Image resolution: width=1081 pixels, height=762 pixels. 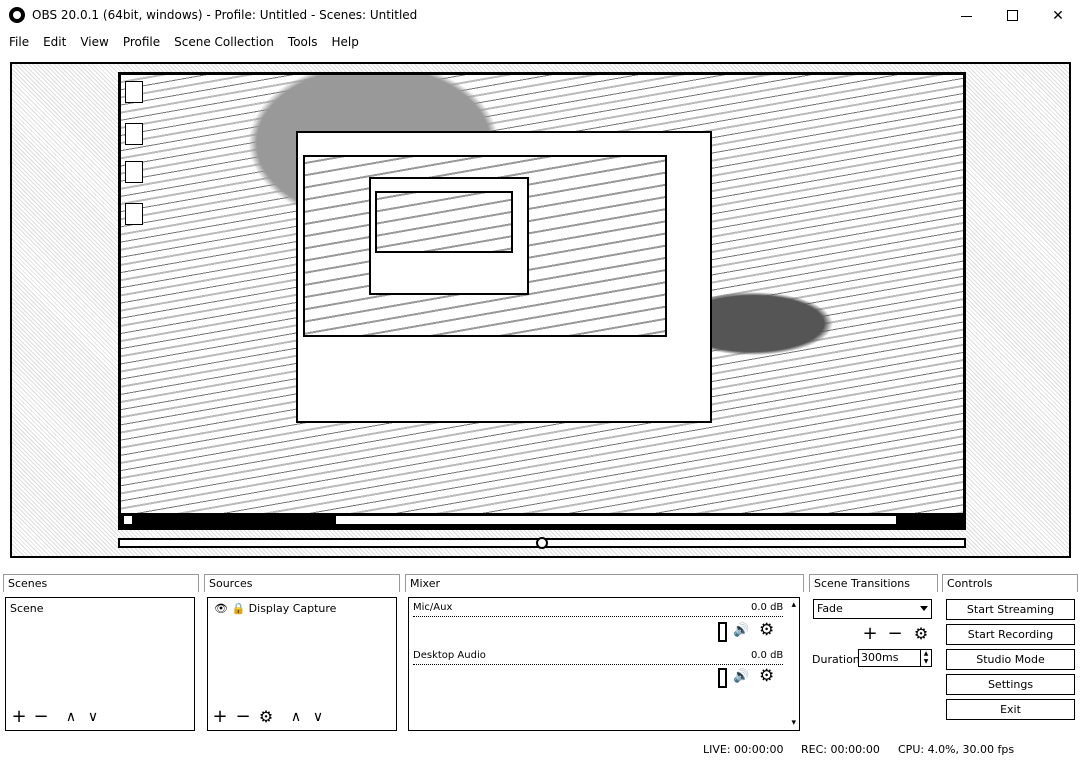 I want to click on maximize-icon, so click(x=1012, y=15).